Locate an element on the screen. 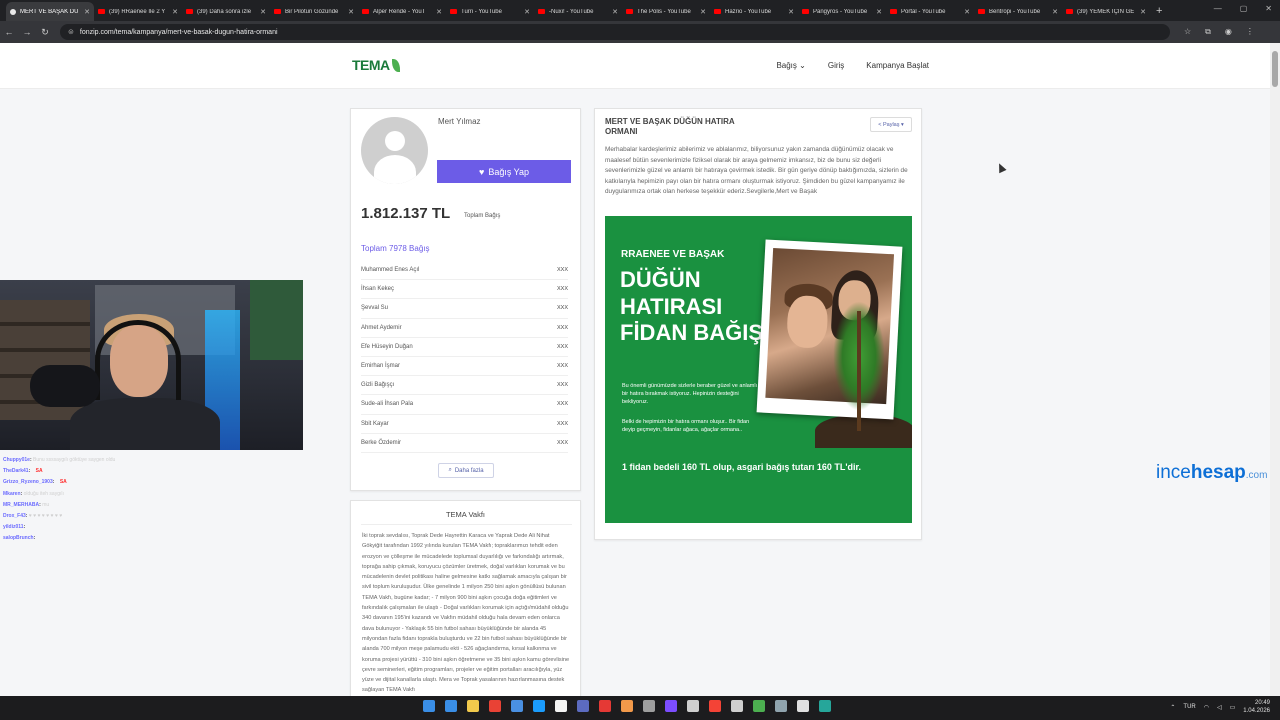 The height and width of the screenshot is (720, 1280). volume-icon: ◁ is located at coordinates (1219, 707).